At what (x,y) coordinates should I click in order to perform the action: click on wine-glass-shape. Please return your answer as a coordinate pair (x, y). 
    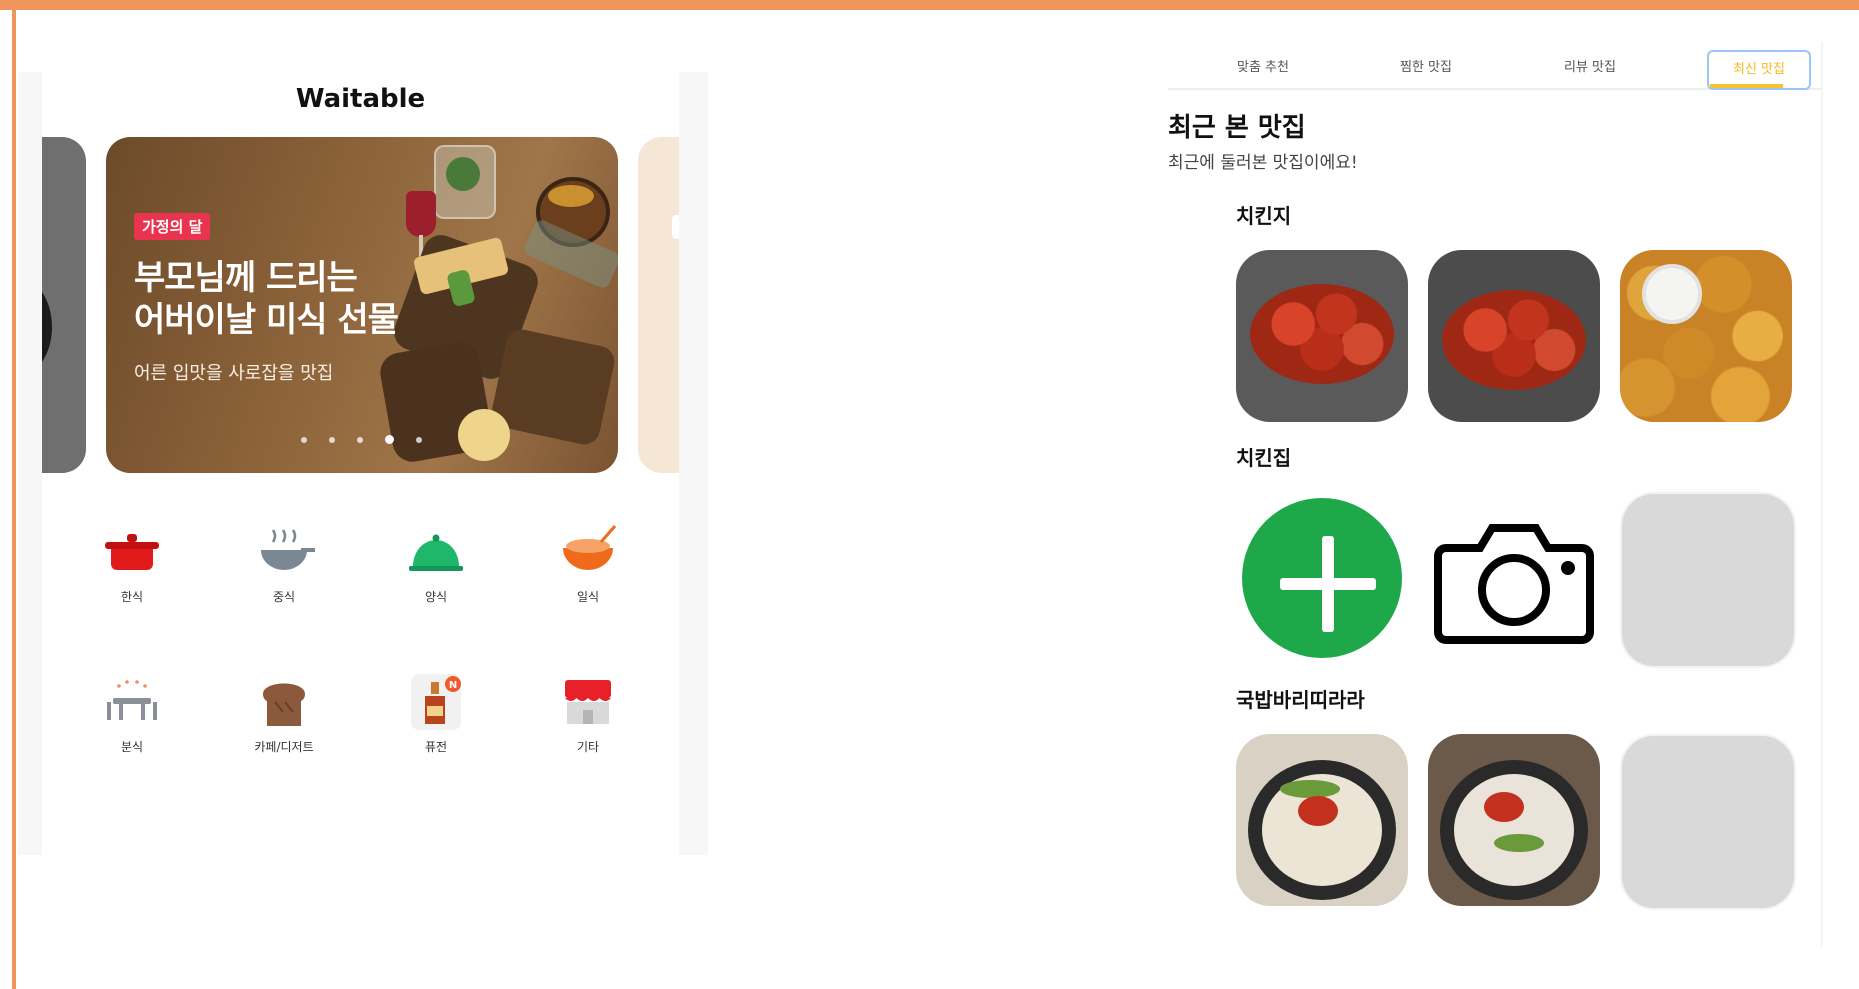
    Looking at the image, I should click on (421, 214).